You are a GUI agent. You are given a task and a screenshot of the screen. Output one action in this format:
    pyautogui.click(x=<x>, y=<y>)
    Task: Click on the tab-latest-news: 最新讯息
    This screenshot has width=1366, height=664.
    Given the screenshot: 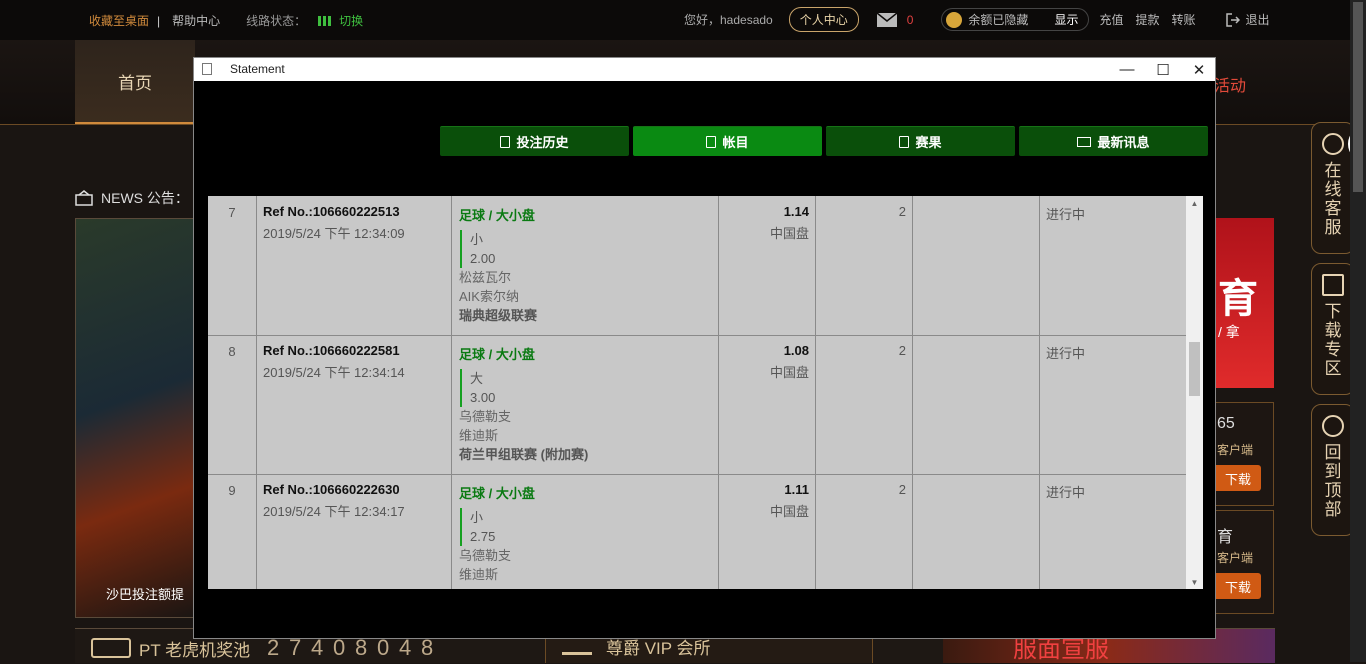 What is the action you would take?
    pyautogui.click(x=1113, y=141)
    